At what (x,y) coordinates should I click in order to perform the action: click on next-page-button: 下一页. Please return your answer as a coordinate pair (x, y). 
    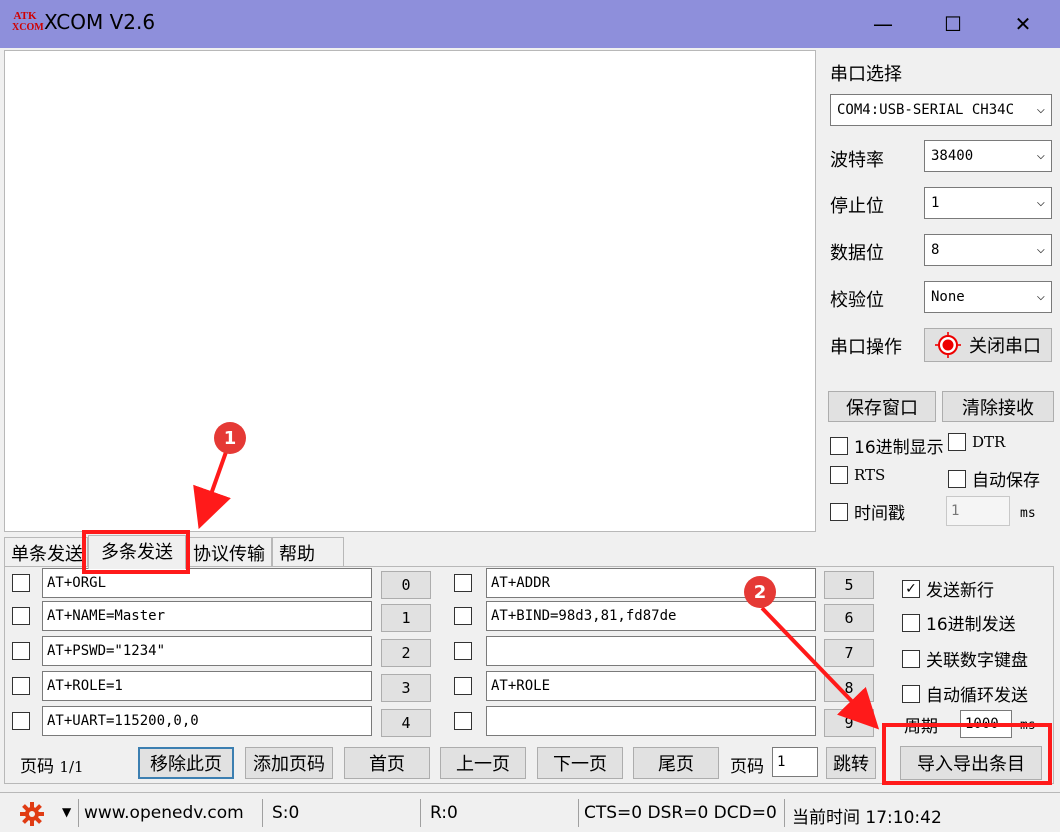
    Looking at the image, I should click on (580, 763).